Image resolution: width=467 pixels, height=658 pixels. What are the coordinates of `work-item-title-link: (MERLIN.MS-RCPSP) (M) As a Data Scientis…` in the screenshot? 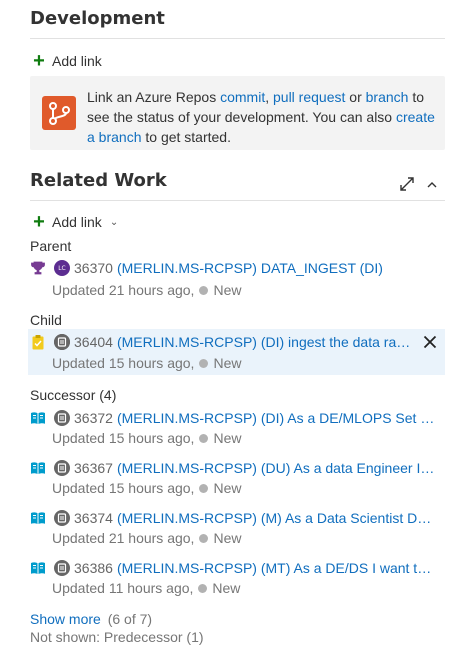 It's located at (277, 518).